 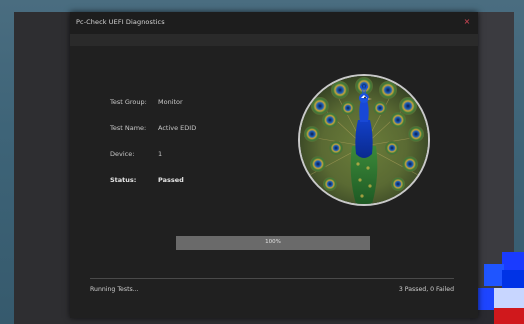 What do you see at coordinates (509, 316) in the screenshot?
I see `red-tile` at bounding box center [509, 316].